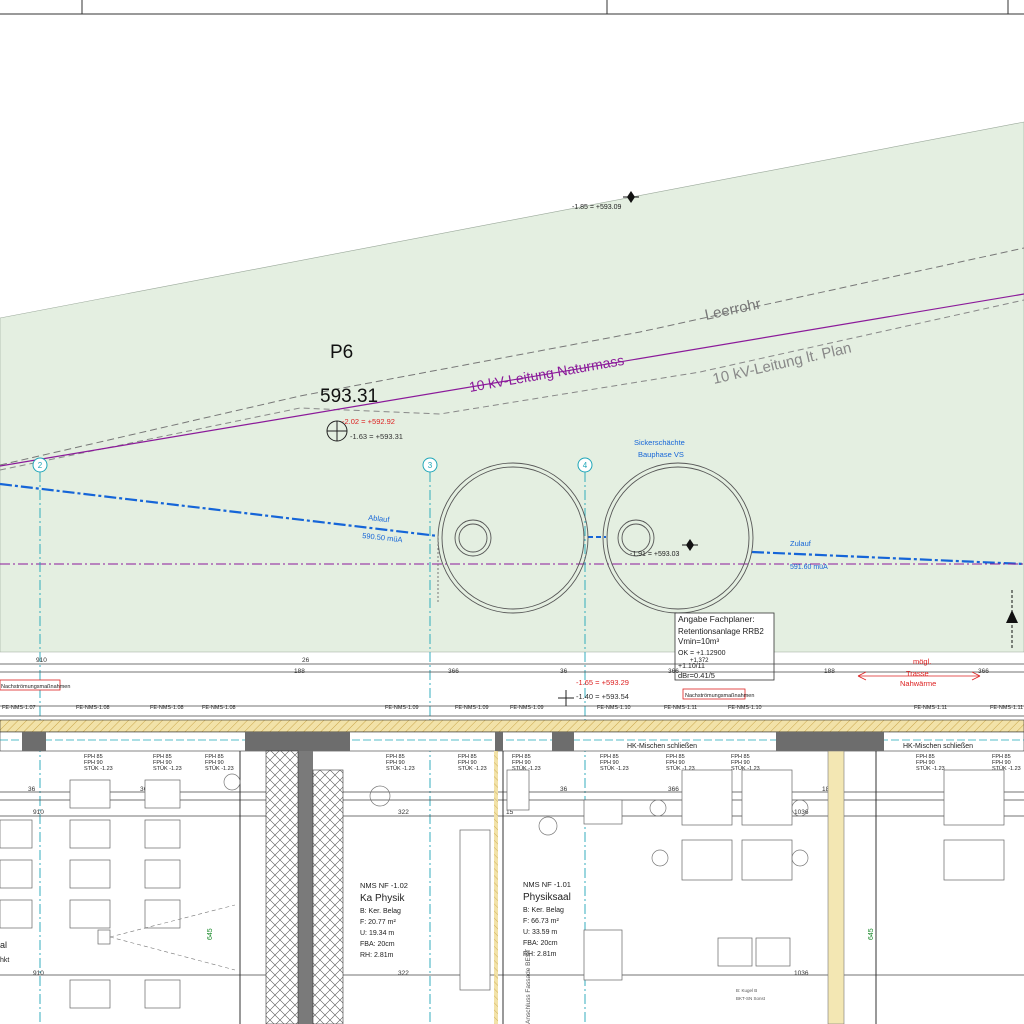 Image resolution: width=1024 pixels, height=1024 pixels. I want to click on axis-label-2: 2, so click(40, 465).